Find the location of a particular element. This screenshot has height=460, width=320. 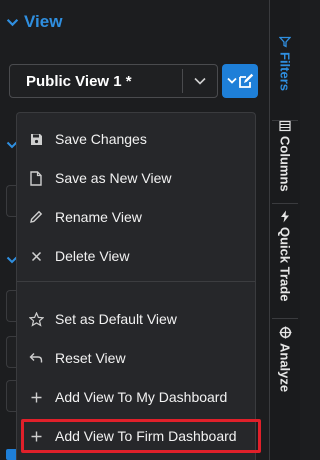

tab-analyze-label: Analyze is located at coordinates (285, 368).